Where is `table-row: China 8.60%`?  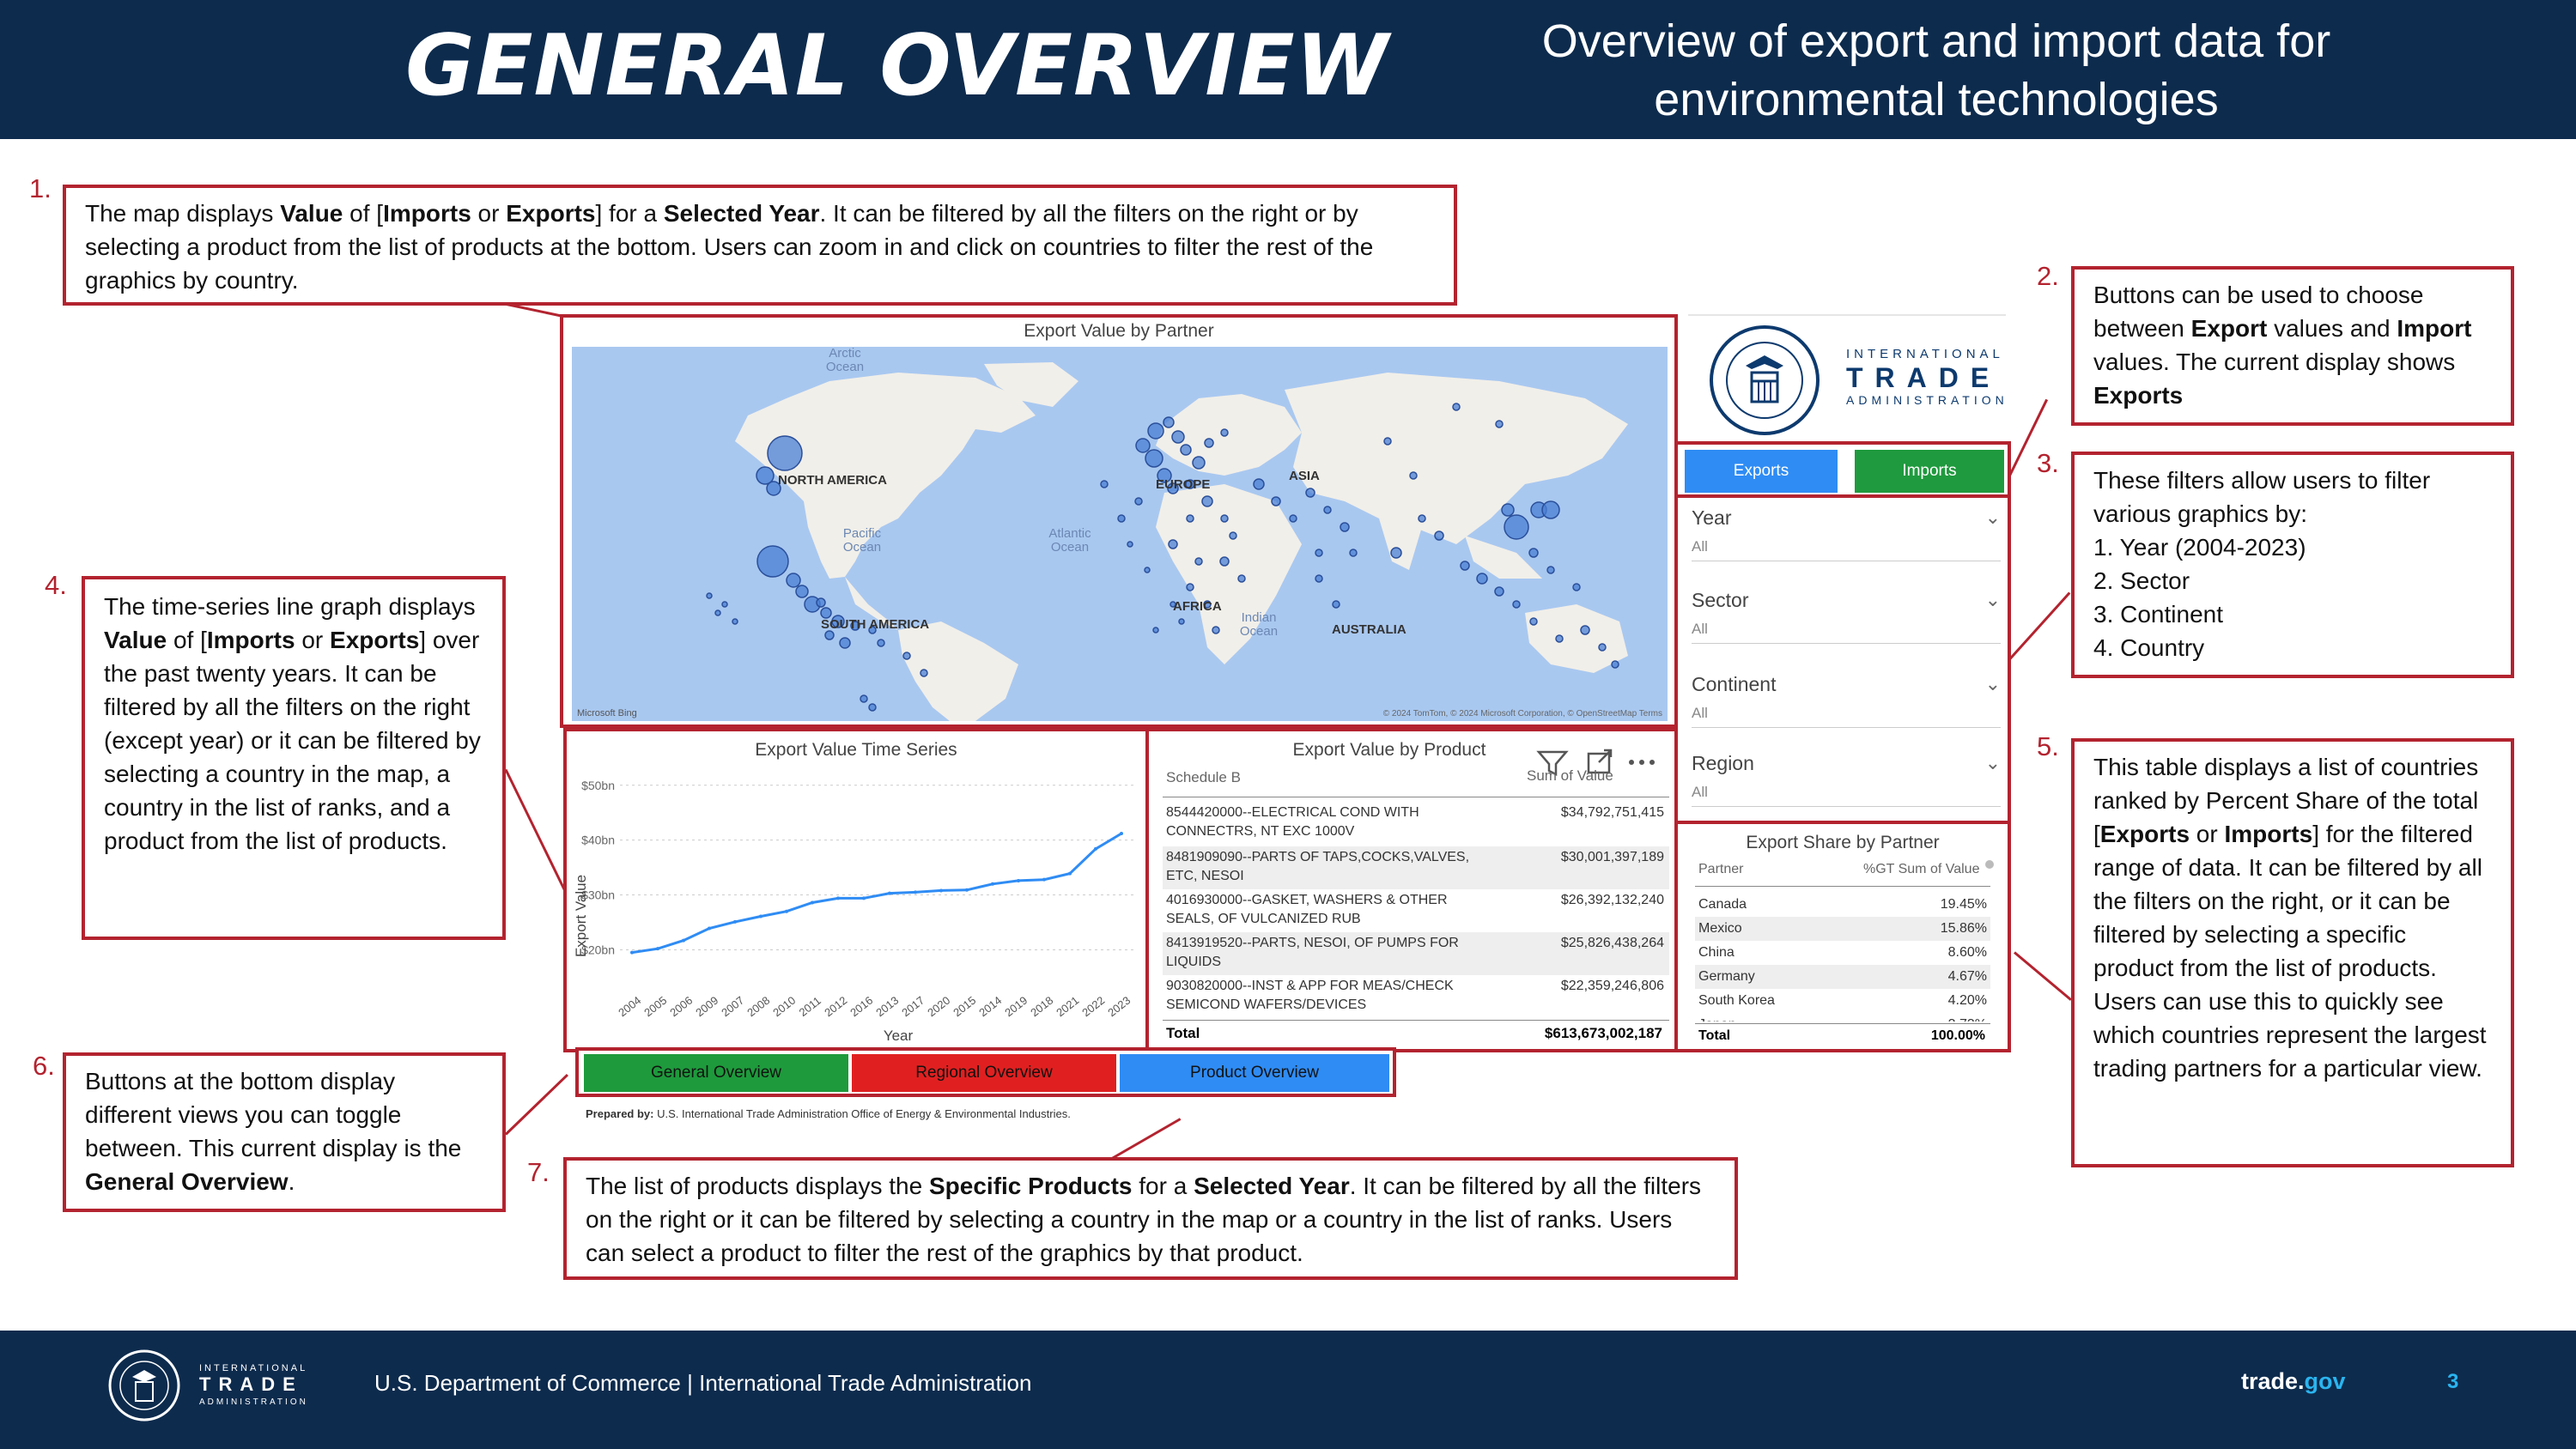 table-row: China 8.60% is located at coordinates (1843, 953).